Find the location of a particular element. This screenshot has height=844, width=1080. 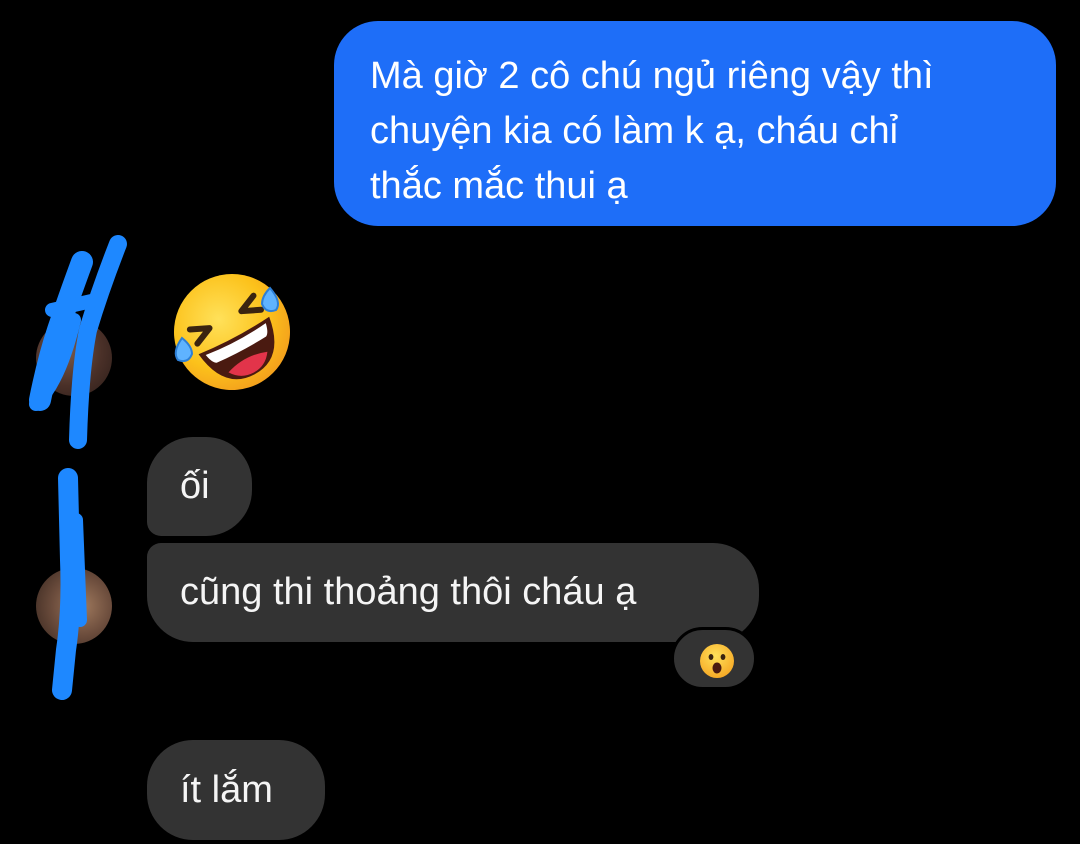

message-reaction-badge is located at coordinates (714, 658).